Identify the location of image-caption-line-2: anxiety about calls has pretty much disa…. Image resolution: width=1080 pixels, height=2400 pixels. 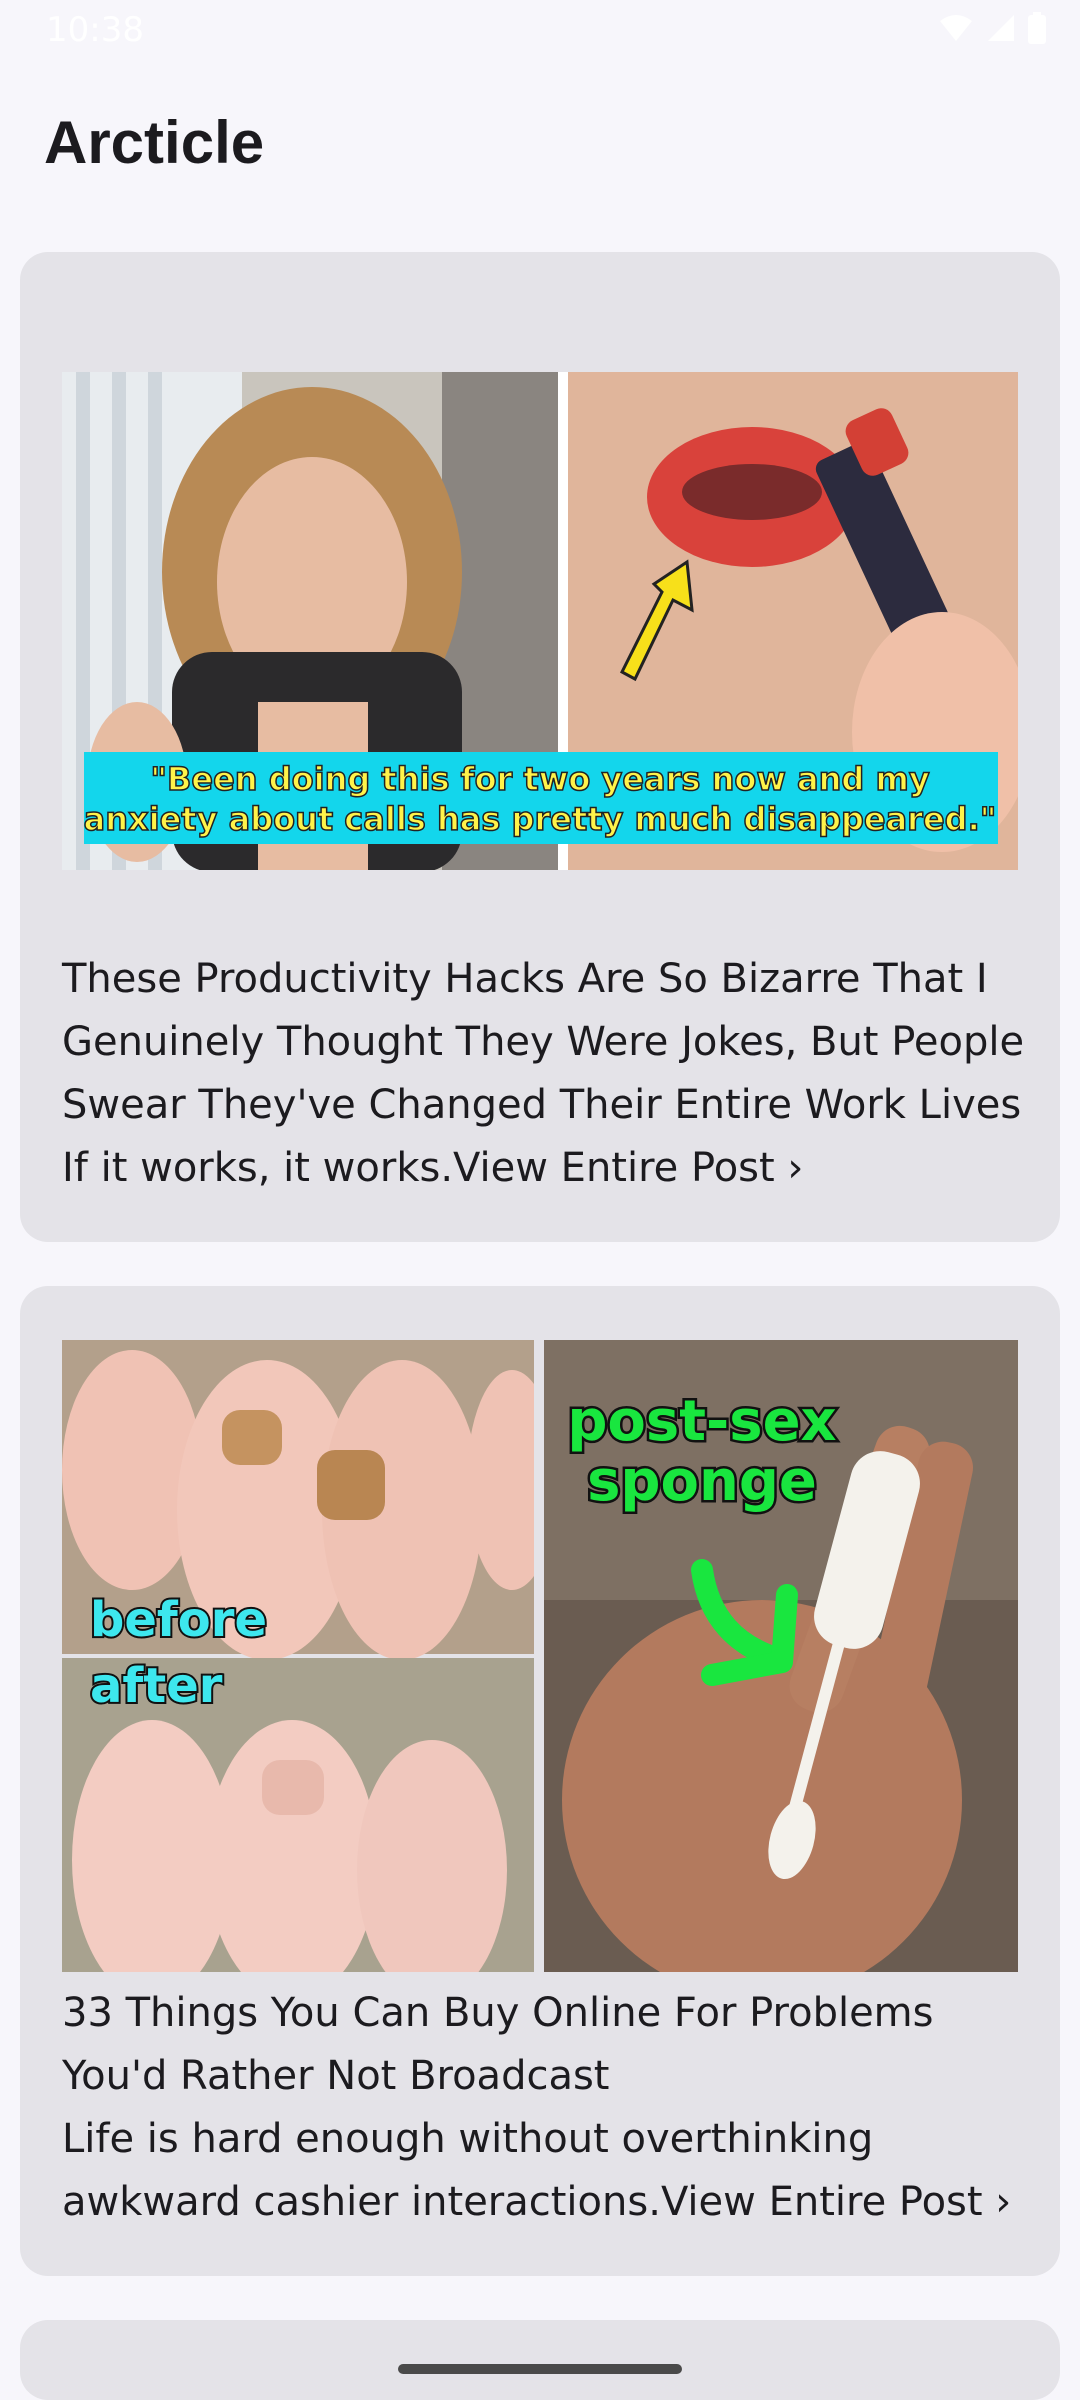
(540, 819).